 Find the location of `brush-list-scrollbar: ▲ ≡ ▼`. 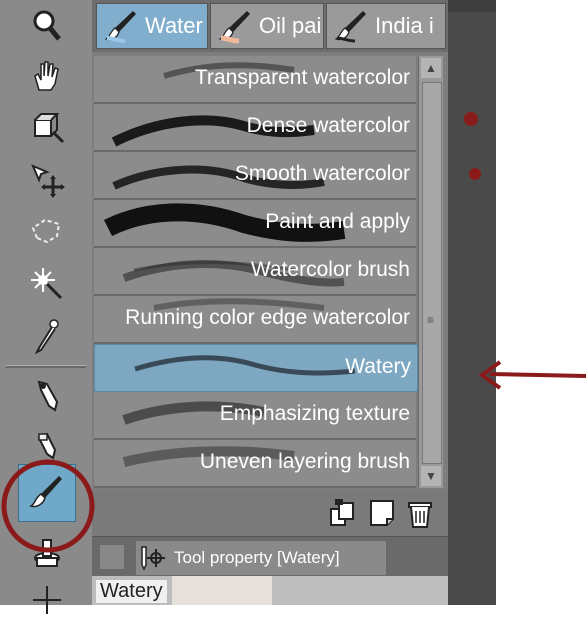

brush-list-scrollbar: ▲ ≡ ▼ is located at coordinates (430, 272).